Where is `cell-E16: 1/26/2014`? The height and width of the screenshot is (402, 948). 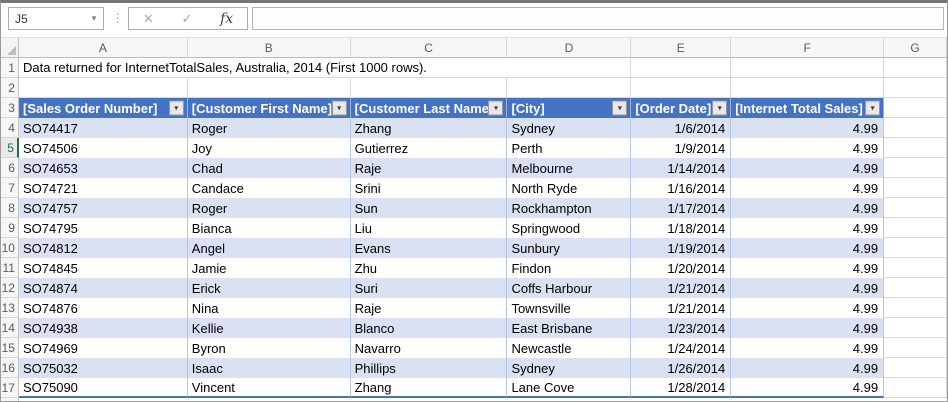 cell-E16: 1/26/2014 is located at coordinates (681, 368).